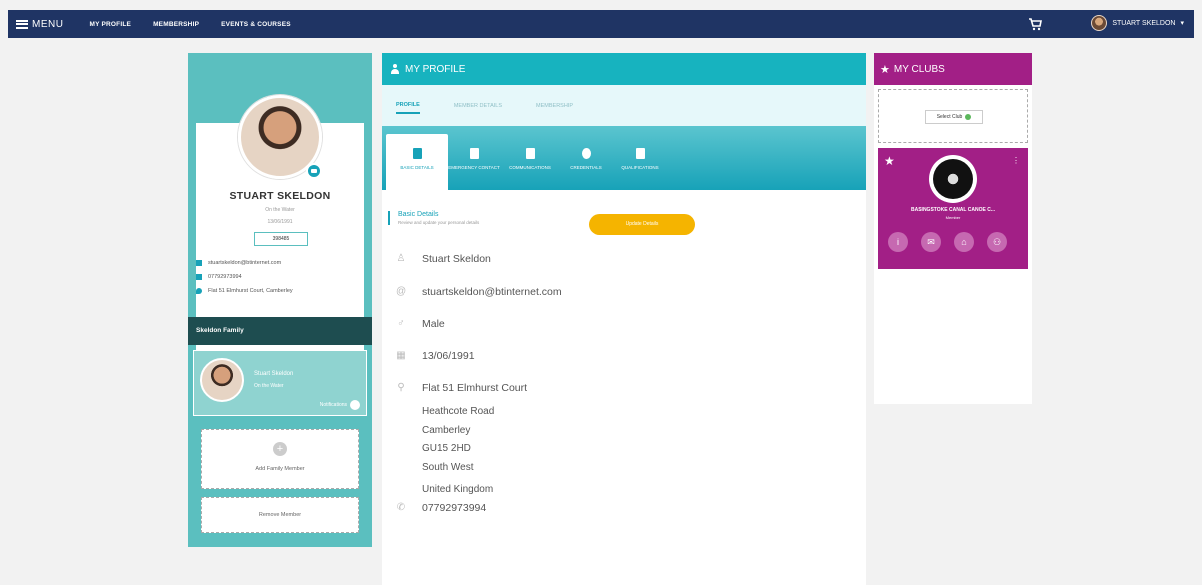 The height and width of the screenshot is (585, 1202). I want to click on detail-phone-text: 07792973994, so click(454, 508).